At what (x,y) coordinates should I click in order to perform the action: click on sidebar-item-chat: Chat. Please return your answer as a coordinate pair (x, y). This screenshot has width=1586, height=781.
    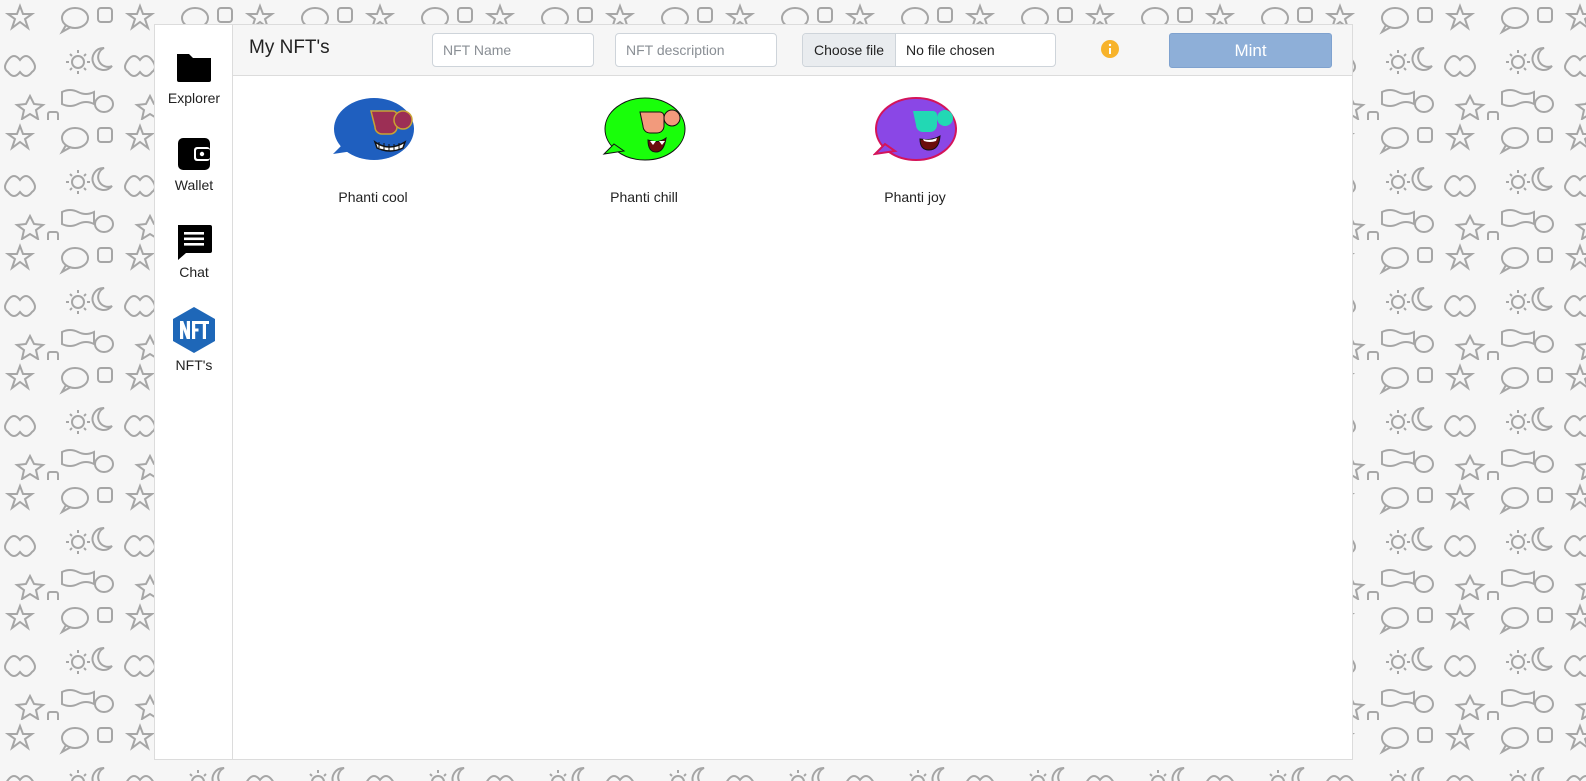
    Looking at the image, I should click on (194, 250).